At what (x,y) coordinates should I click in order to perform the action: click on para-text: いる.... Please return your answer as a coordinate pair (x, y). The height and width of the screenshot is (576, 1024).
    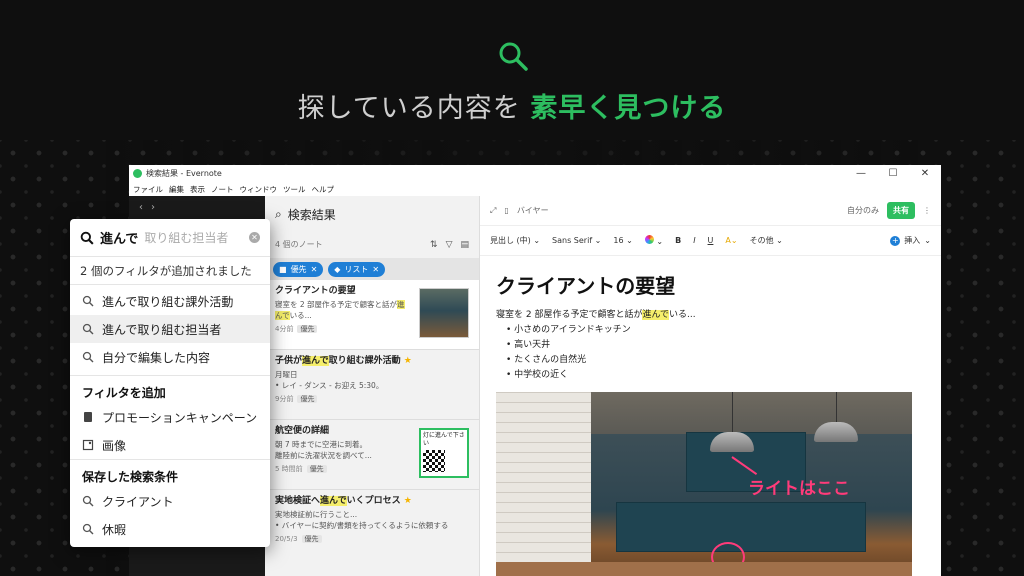
    Looking at the image, I should click on (682, 315).